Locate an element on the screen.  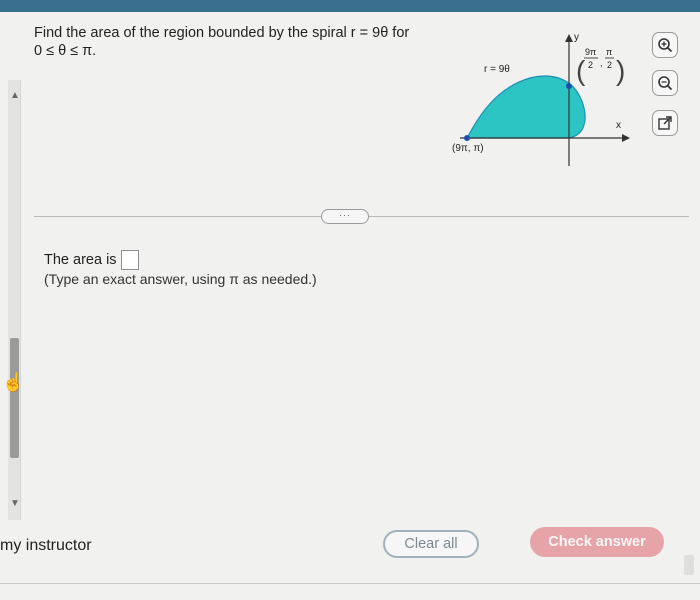
y-axis-arrow is located at coordinates (569, 38).